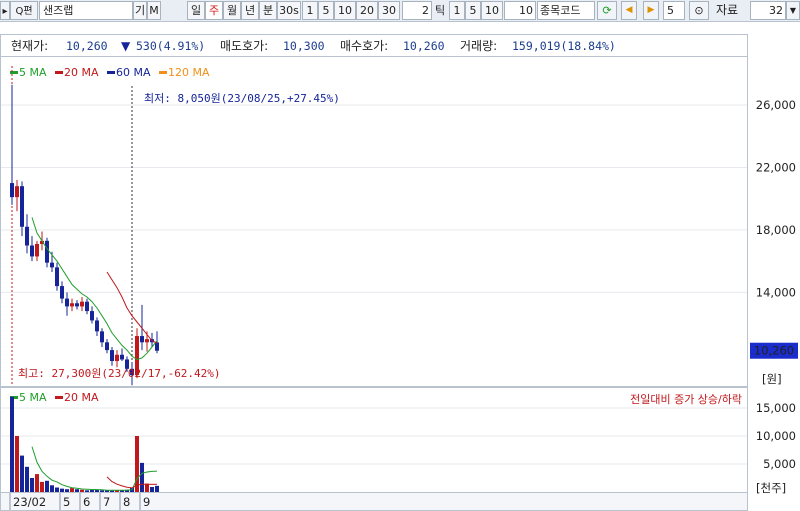 The height and width of the screenshot is (511, 800). What do you see at coordinates (364, 46) in the screenshot?
I see `bid-label: 매수호가:` at bounding box center [364, 46].